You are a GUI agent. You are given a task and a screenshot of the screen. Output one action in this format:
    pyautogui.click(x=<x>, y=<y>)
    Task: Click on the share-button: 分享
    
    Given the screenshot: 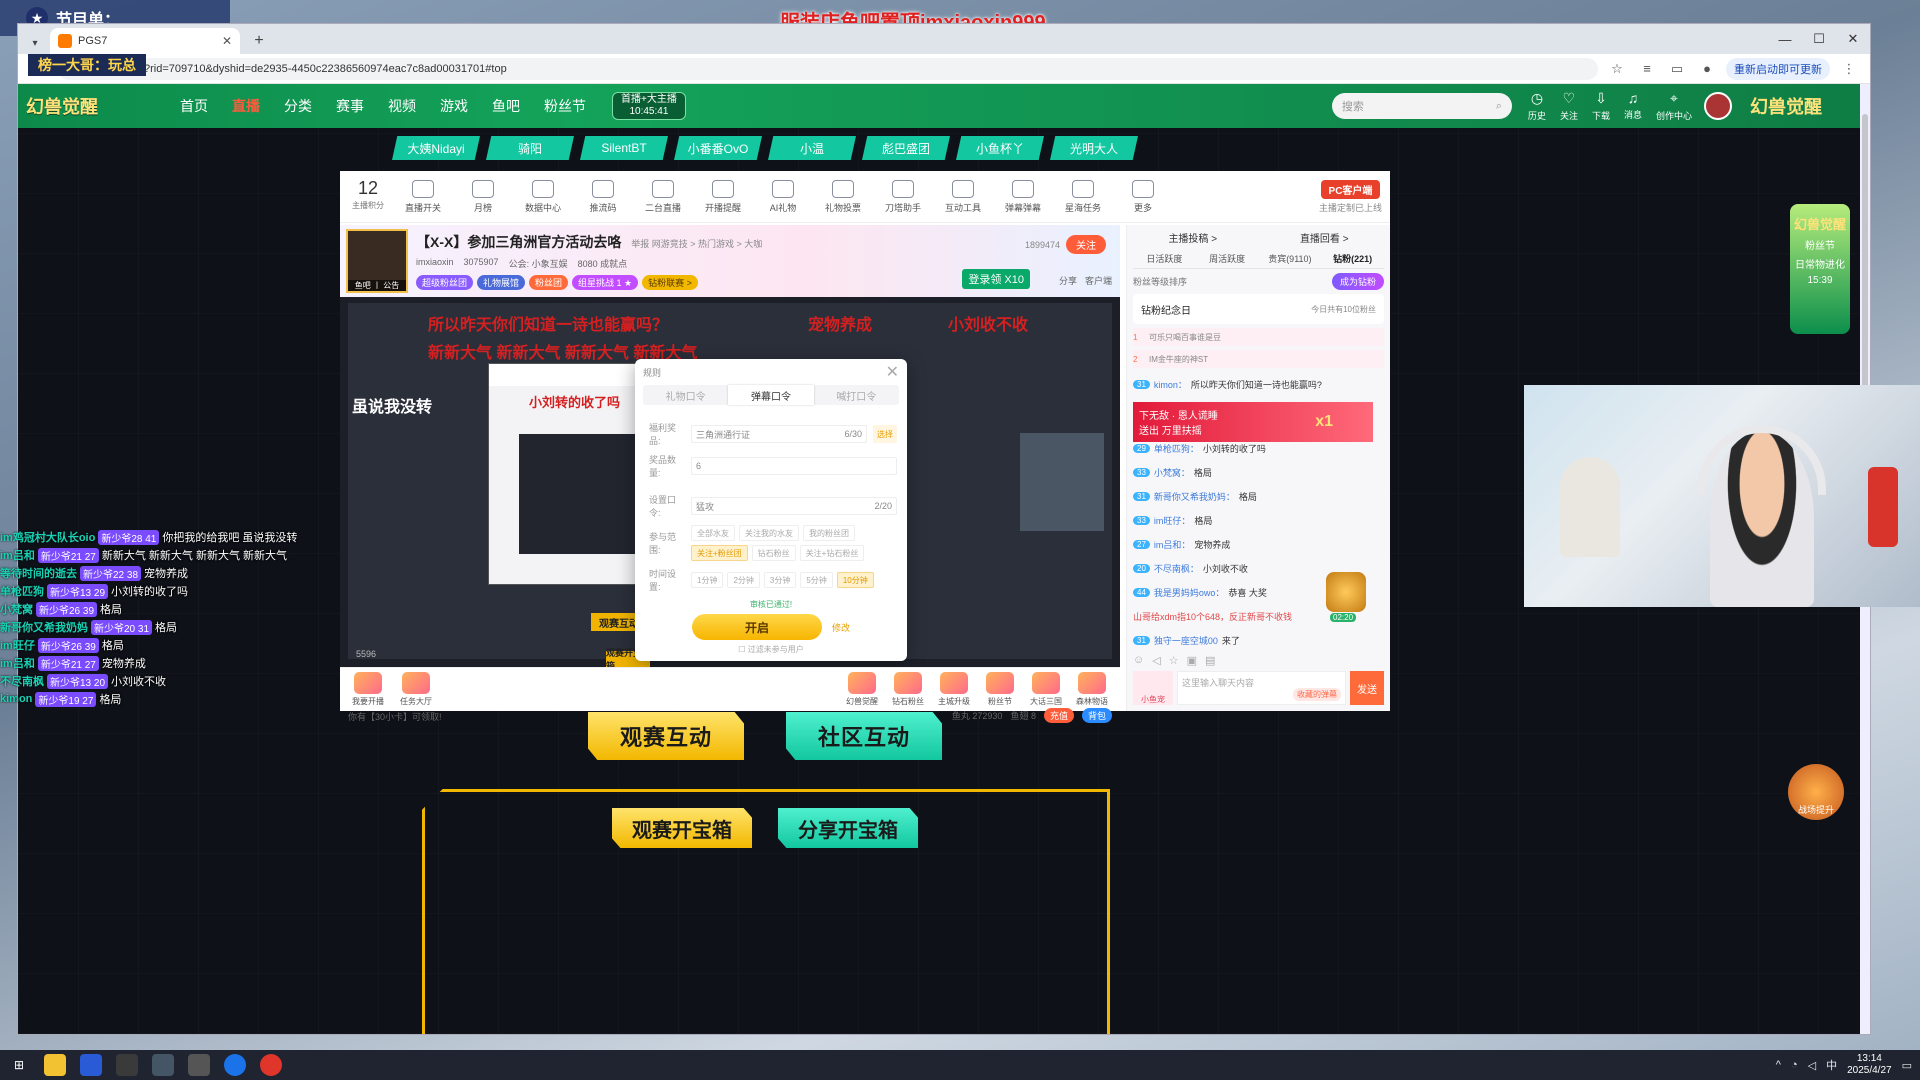 What is the action you would take?
    pyautogui.click(x=1068, y=280)
    